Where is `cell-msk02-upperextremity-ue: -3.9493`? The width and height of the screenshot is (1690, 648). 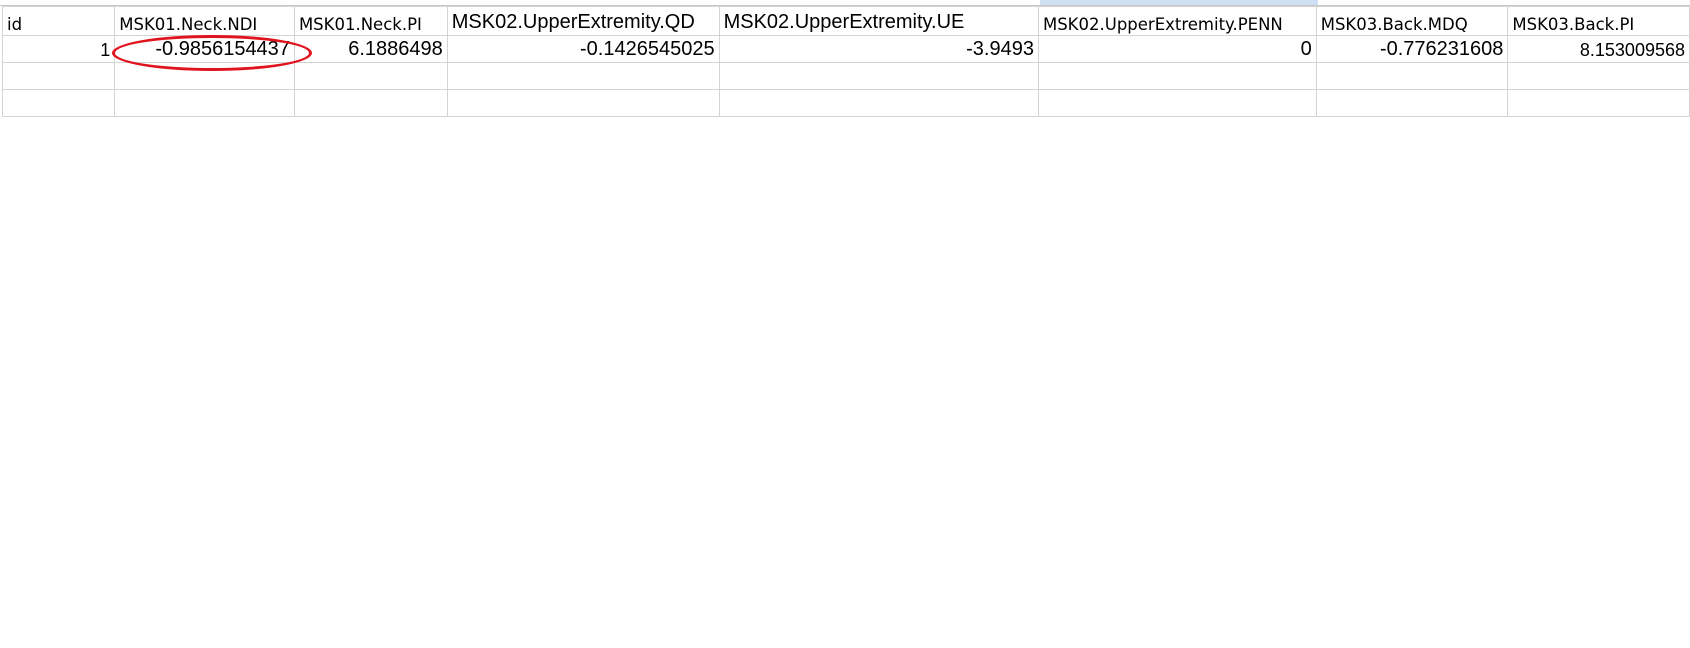 cell-msk02-upperextremity-ue: -3.9493 is located at coordinates (878, 49).